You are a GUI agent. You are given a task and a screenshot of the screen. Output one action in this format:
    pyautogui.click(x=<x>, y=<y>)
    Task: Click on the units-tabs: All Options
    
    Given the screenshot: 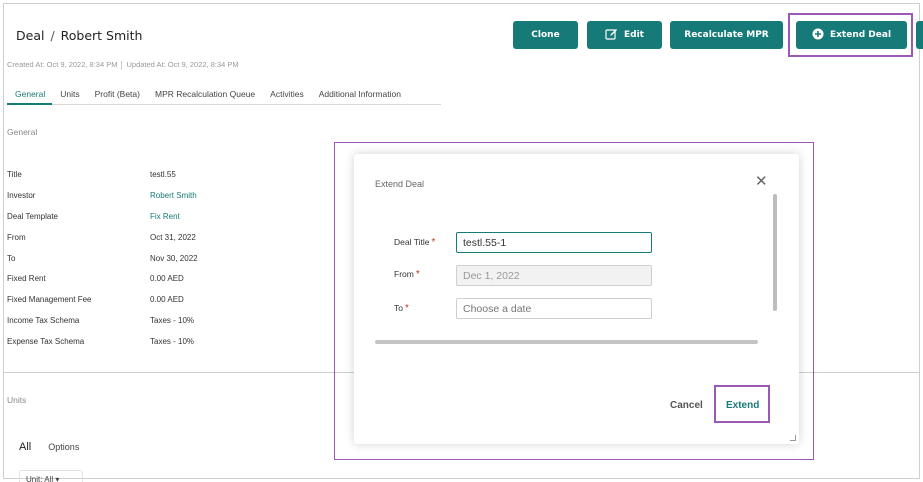 What is the action you would take?
    pyautogui.click(x=49, y=447)
    